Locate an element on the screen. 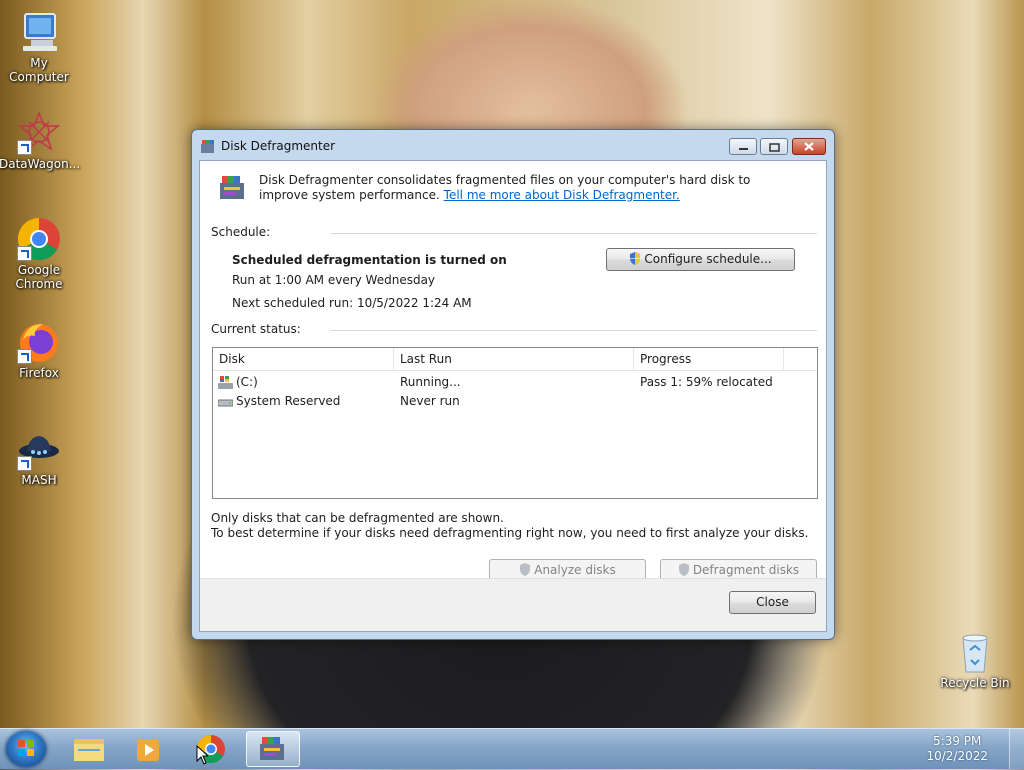 The image size is (1024, 770). defragmenter-icon is located at coordinates (272, 748).